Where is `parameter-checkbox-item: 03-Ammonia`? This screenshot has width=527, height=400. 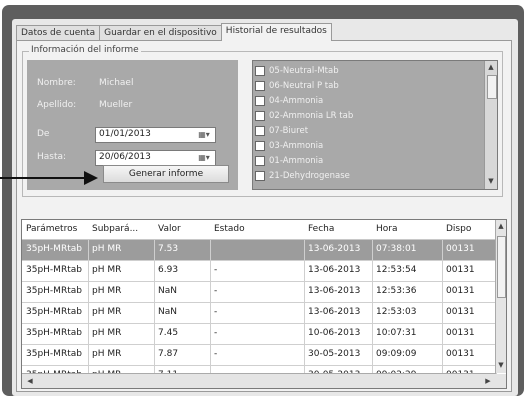 parameter-checkbox-item: 03-Ammonia is located at coordinates (289, 146).